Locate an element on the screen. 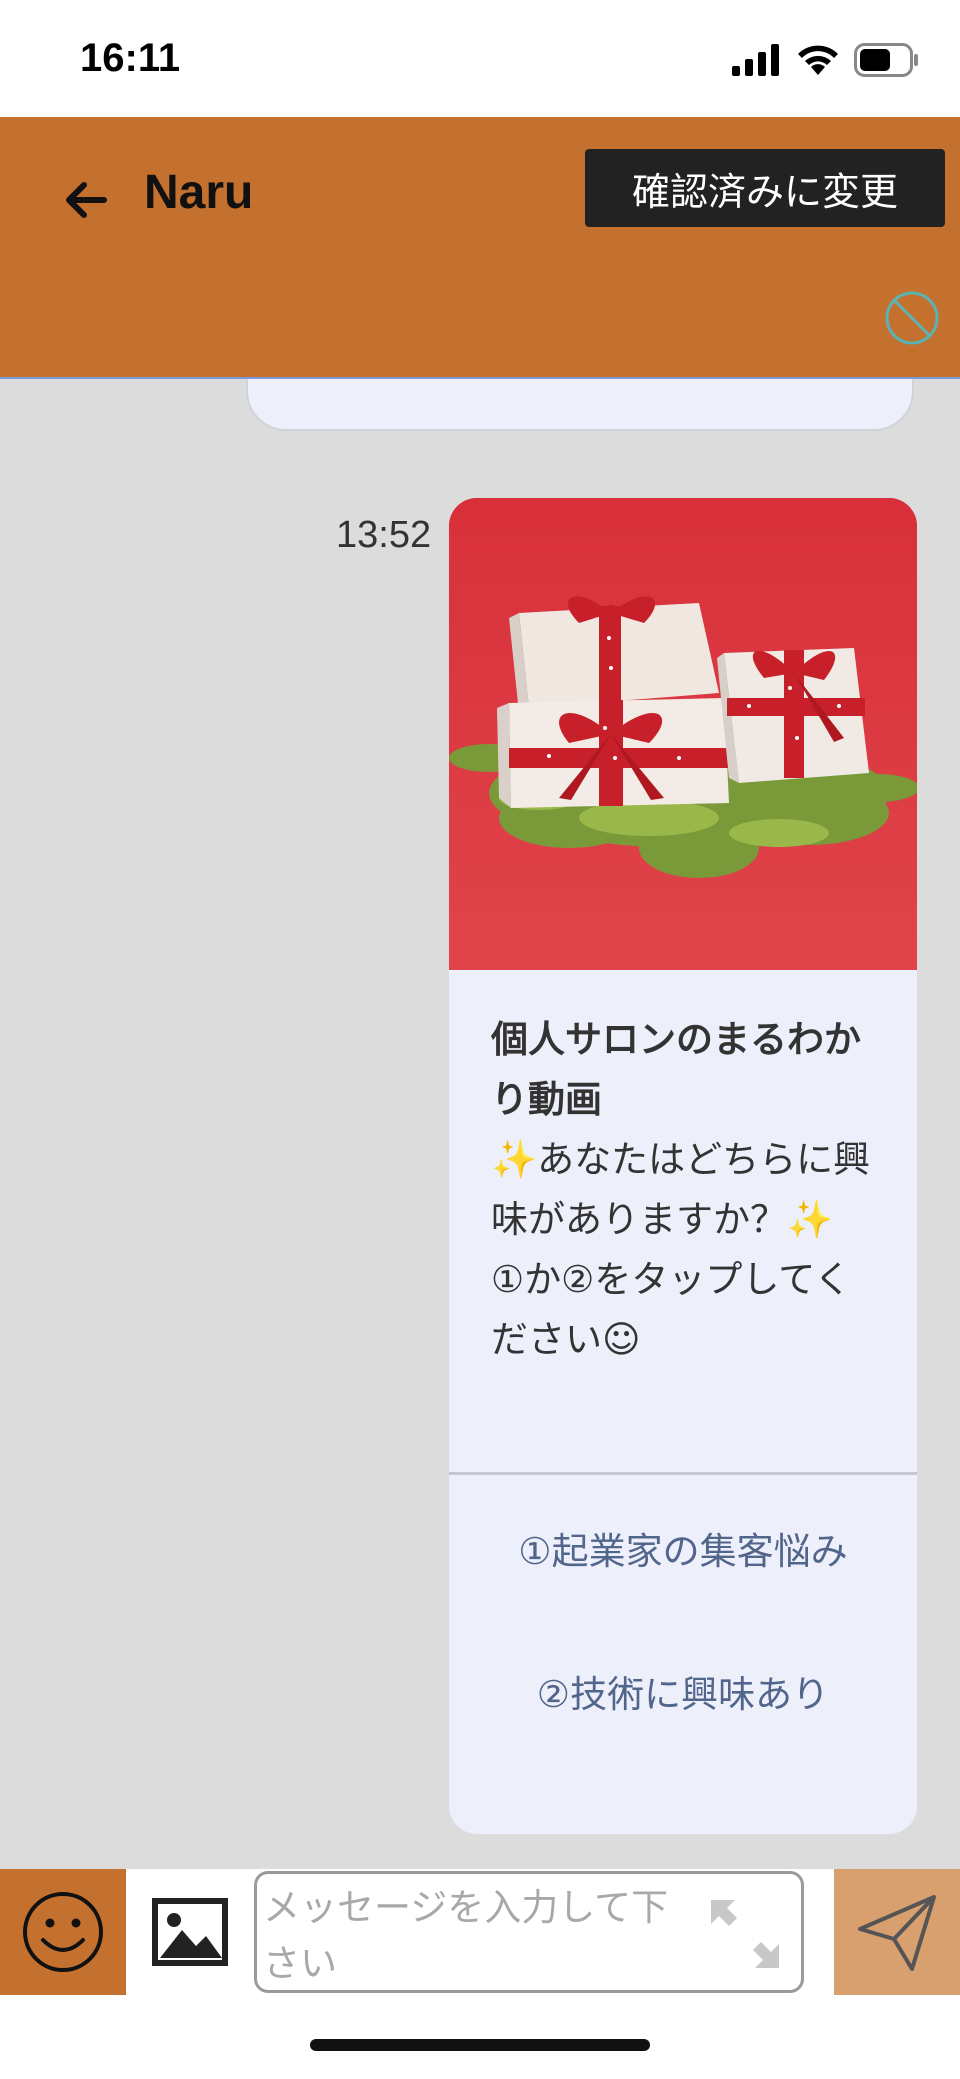  status-bar: 16:11 is located at coordinates (480, 58).